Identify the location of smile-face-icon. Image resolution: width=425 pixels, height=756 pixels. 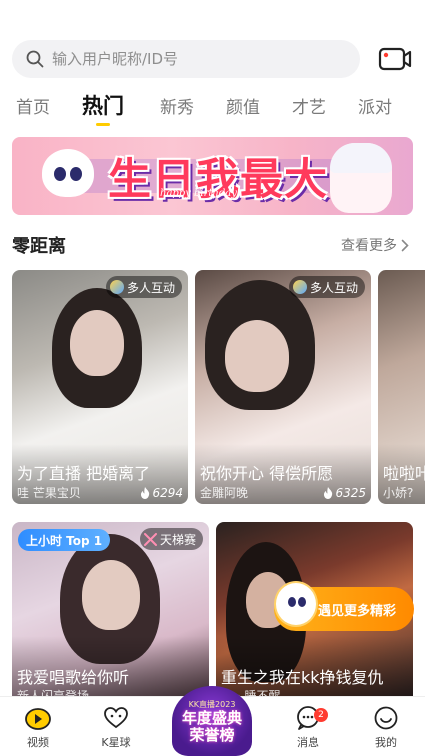
(386, 718).